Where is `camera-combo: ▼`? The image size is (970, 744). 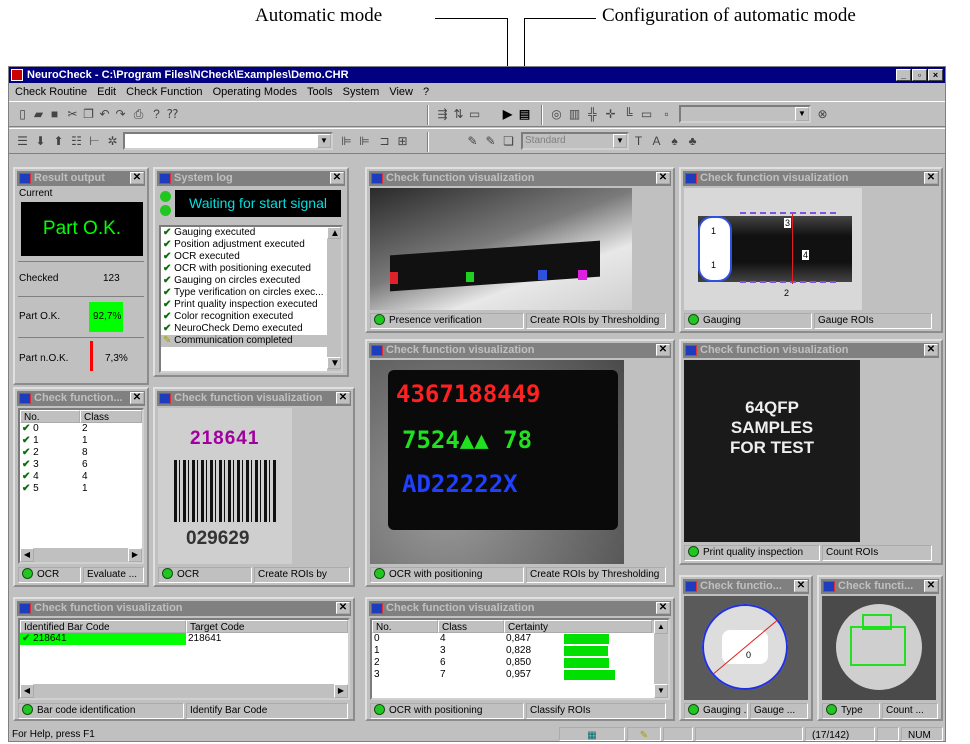
camera-combo: ▼ is located at coordinates (745, 114).